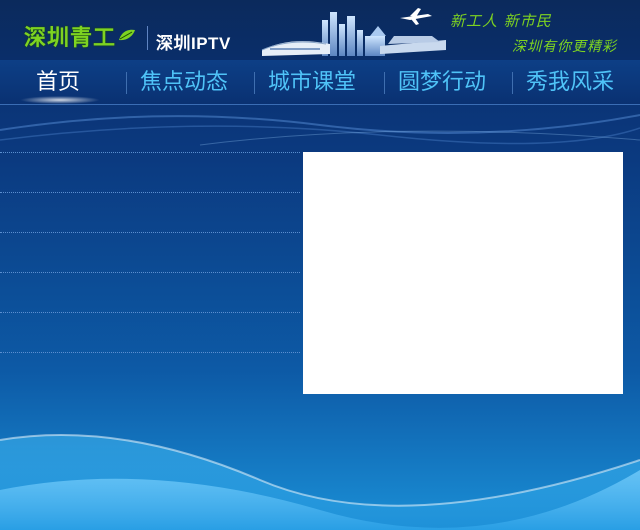  What do you see at coordinates (70, 38) in the screenshot?
I see `logo-text: 深圳青工` at bounding box center [70, 38].